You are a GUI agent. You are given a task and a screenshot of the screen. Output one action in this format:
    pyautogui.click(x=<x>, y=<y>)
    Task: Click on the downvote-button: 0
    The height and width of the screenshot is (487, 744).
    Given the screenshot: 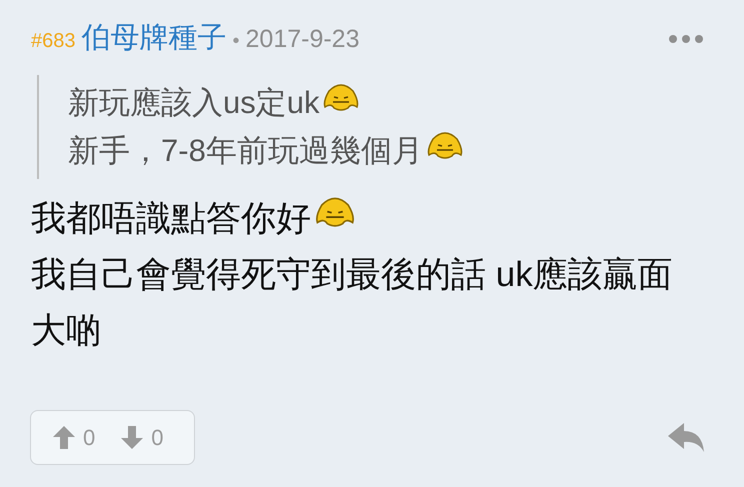 What is the action you would take?
    pyautogui.click(x=142, y=437)
    